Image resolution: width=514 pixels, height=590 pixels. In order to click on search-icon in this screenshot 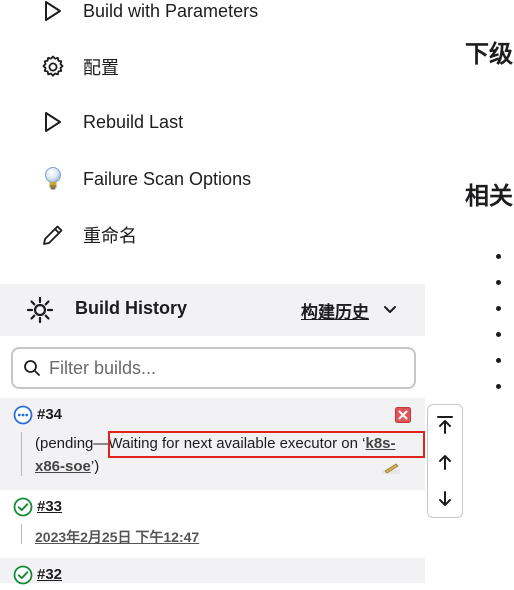, I will do `click(32, 368)`.